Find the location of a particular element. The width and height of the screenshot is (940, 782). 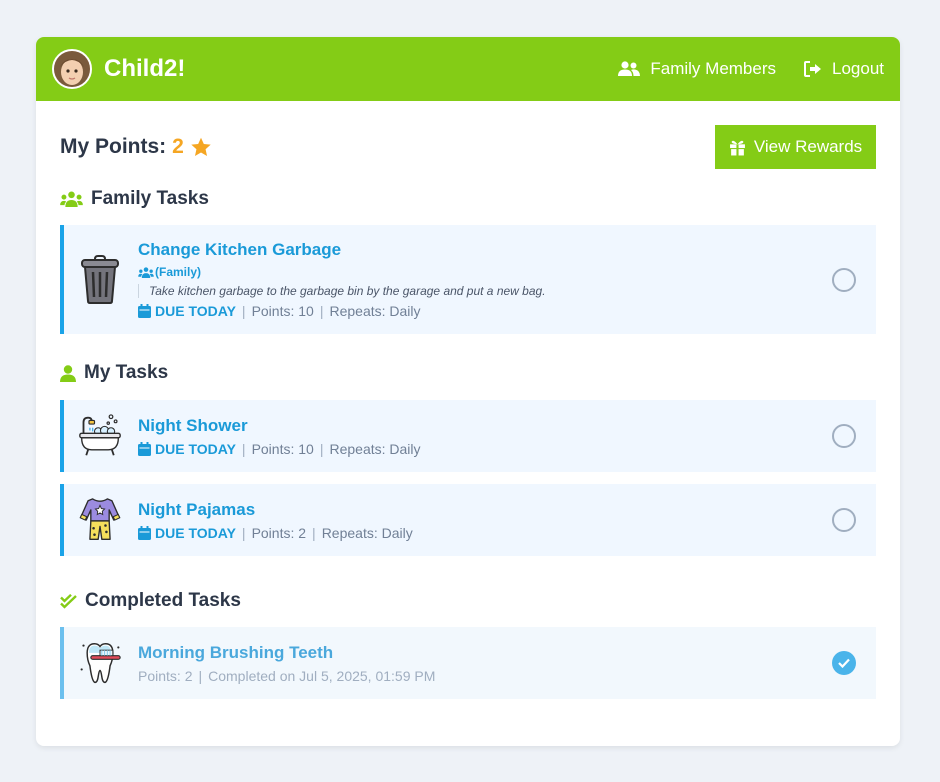

star-icon is located at coordinates (201, 146).